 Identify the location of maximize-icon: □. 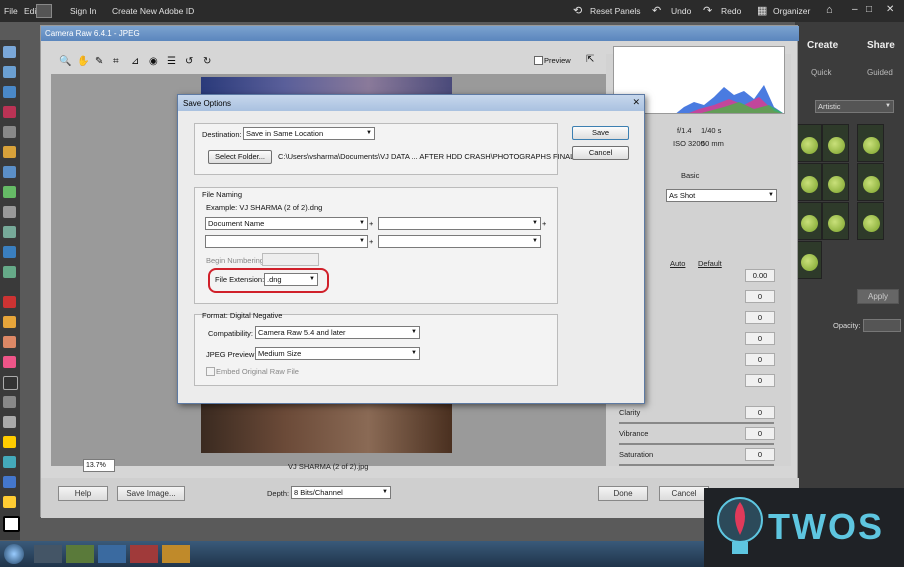
(869, 9).